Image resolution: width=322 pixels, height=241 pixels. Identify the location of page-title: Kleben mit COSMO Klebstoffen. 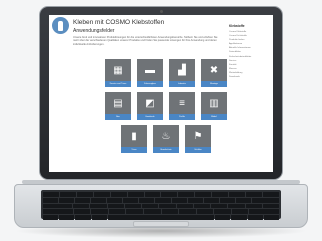
(119, 22).